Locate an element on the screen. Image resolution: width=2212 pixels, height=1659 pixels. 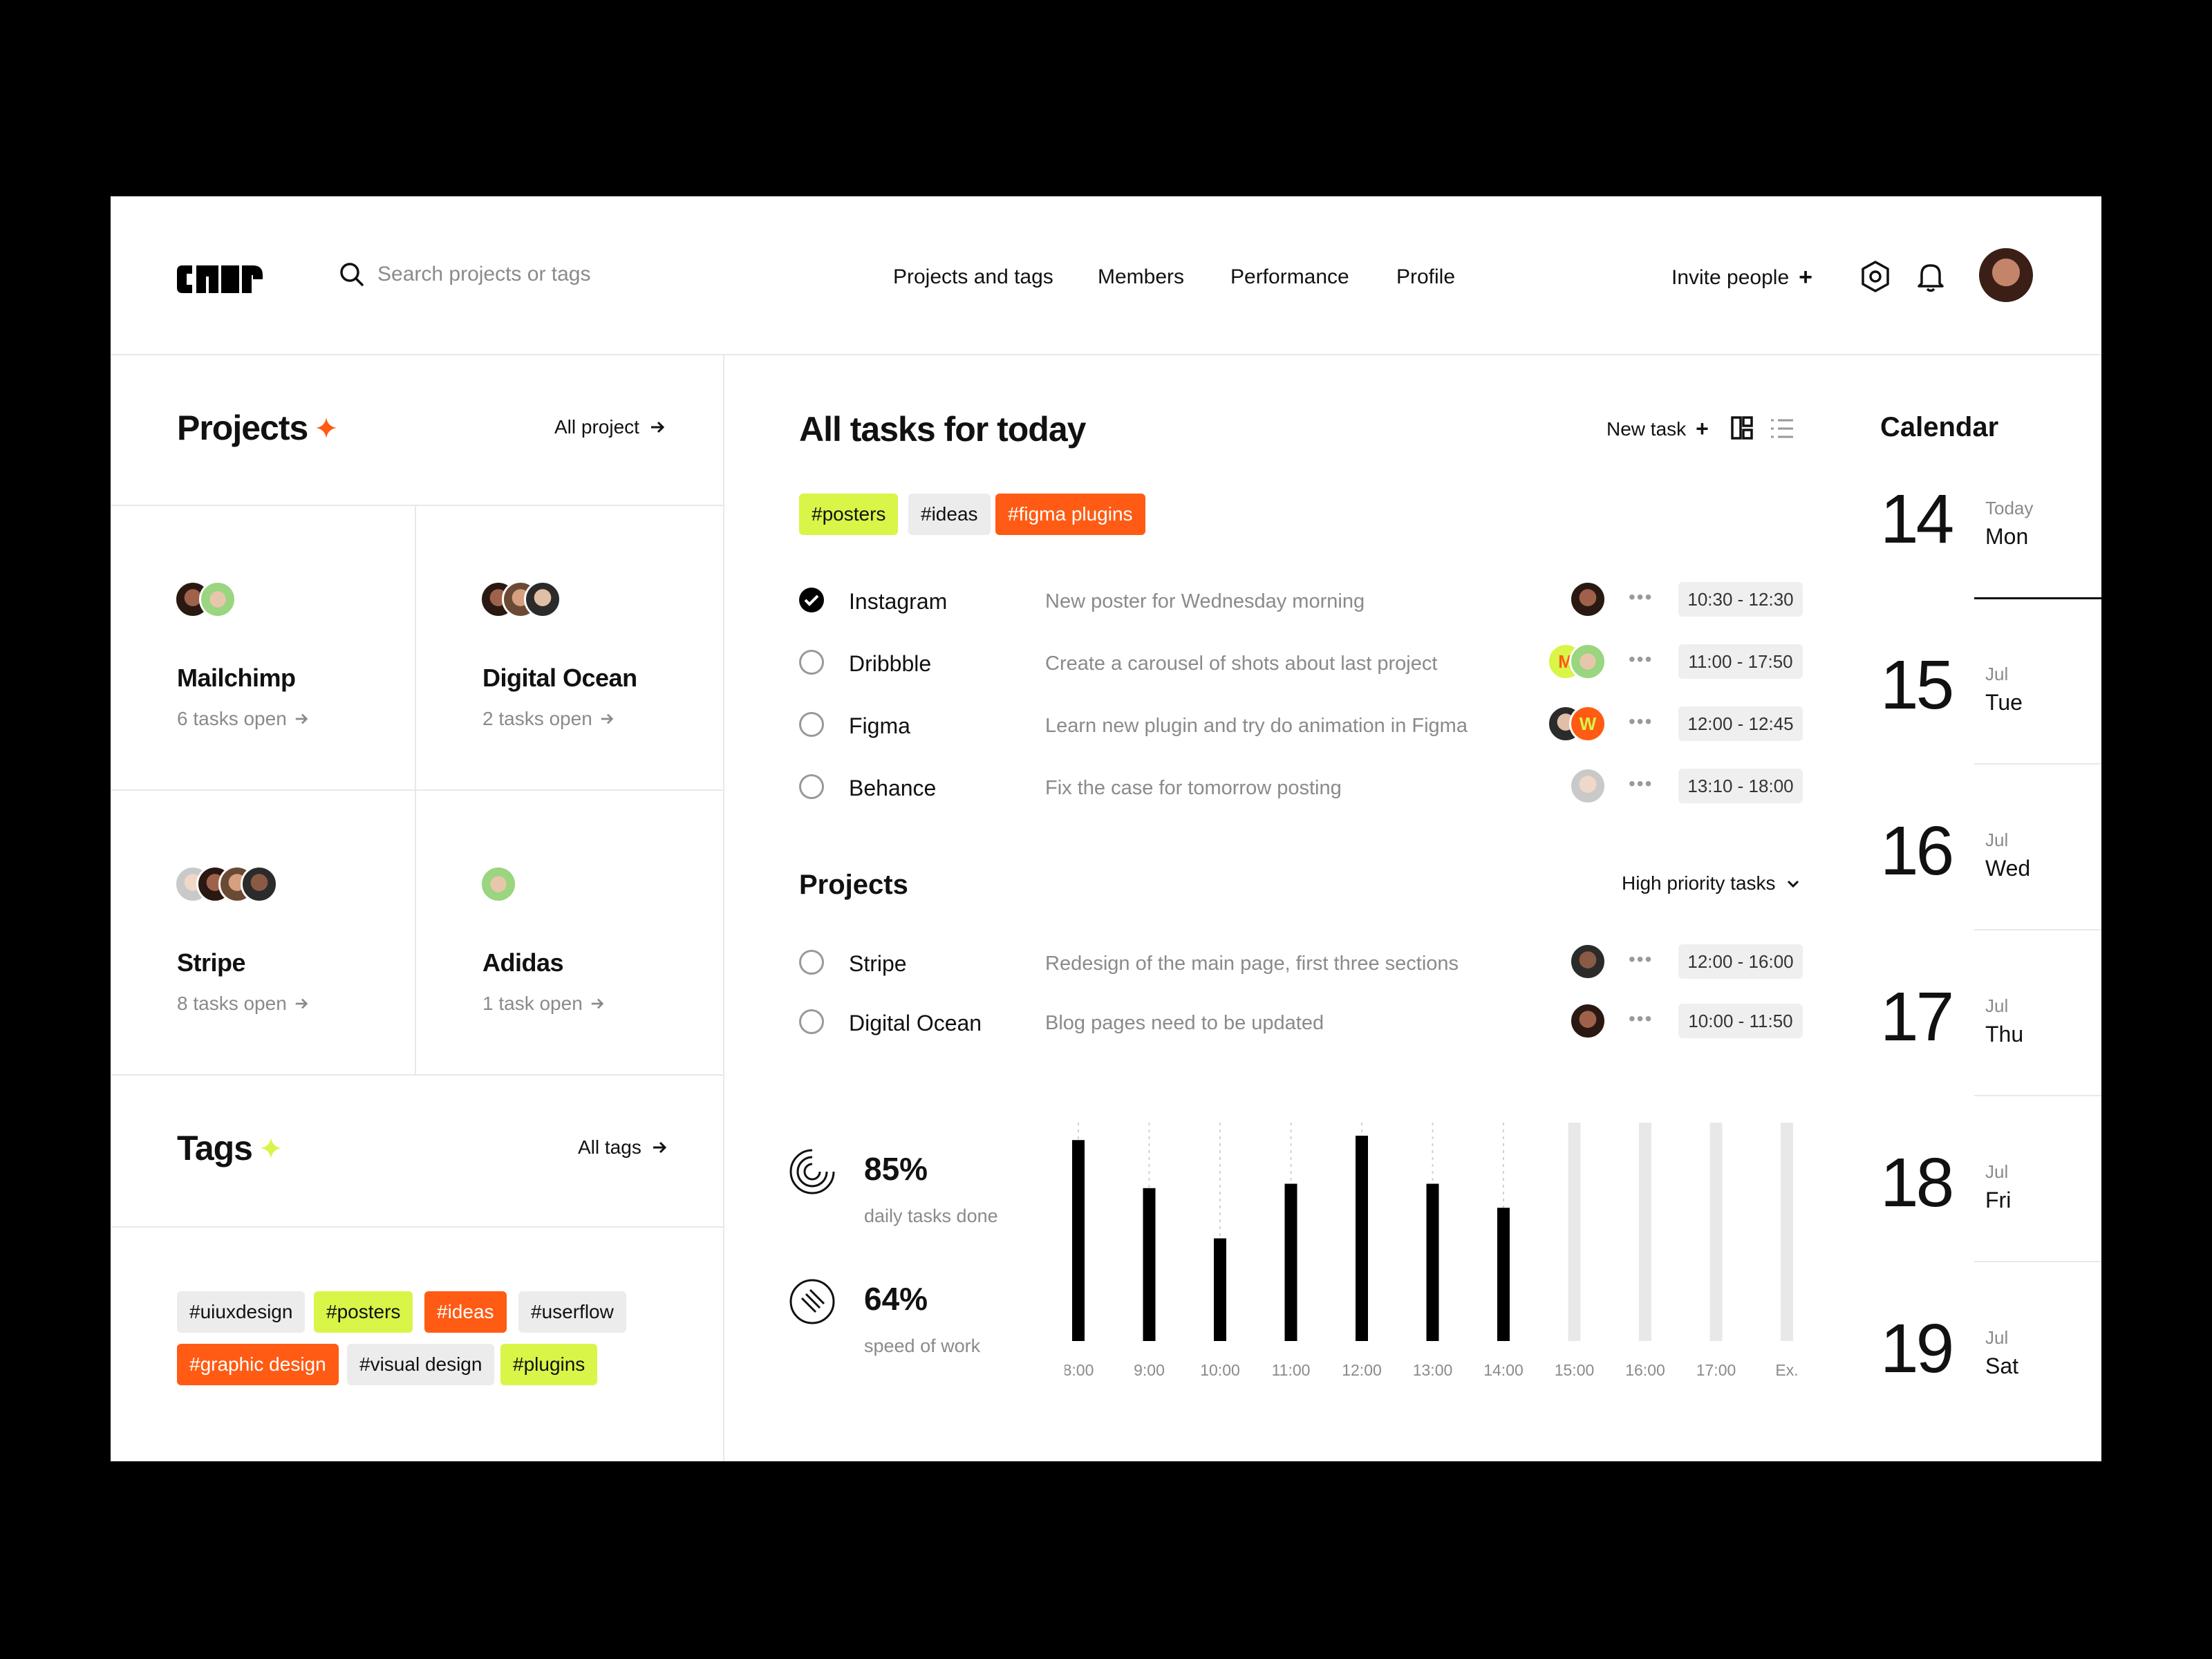
priority-dropdown-label: High priority tasks is located at coordinates (1699, 883).